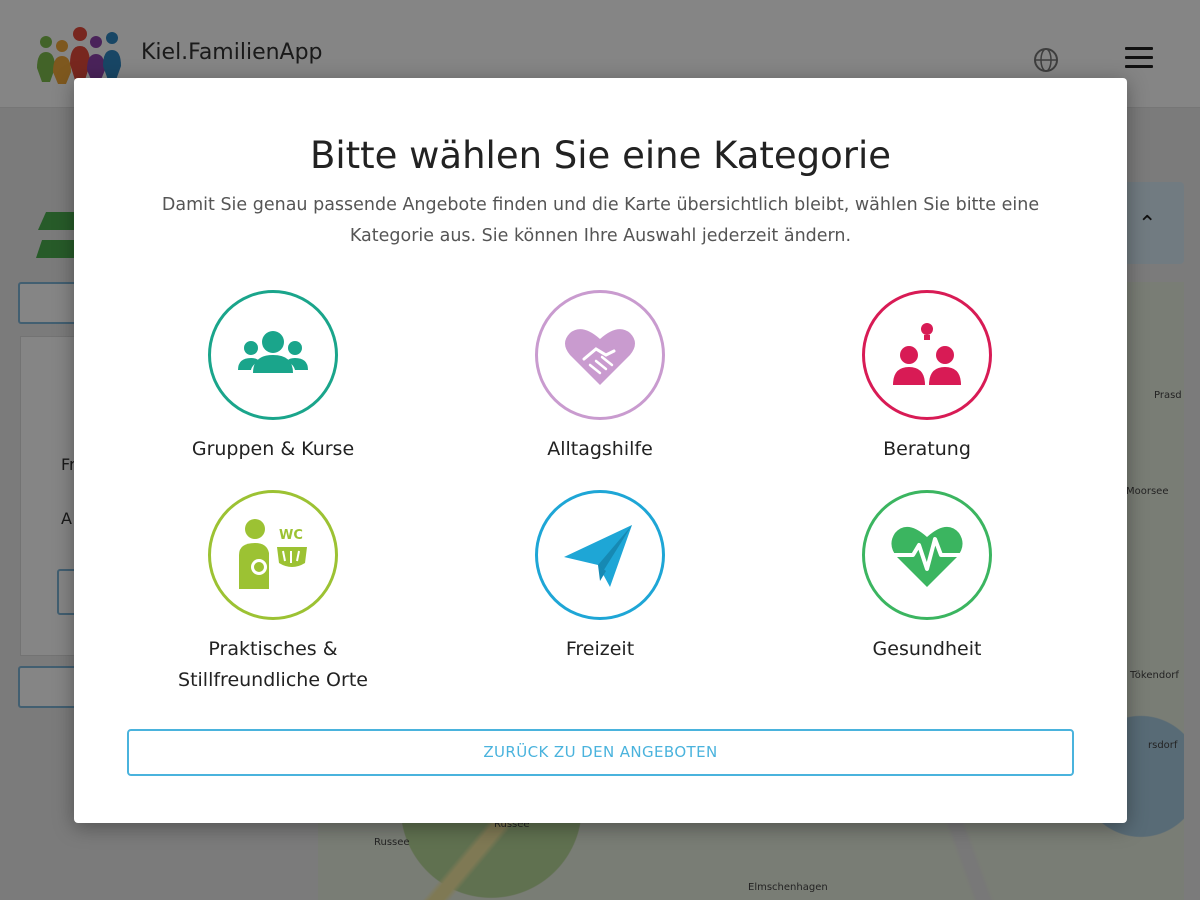 This screenshot has width=1200, height=900. Describe the element at coordinates (273, 554) in the screenshot. I see `breastfeeding-wc-icon: WC` at that location.